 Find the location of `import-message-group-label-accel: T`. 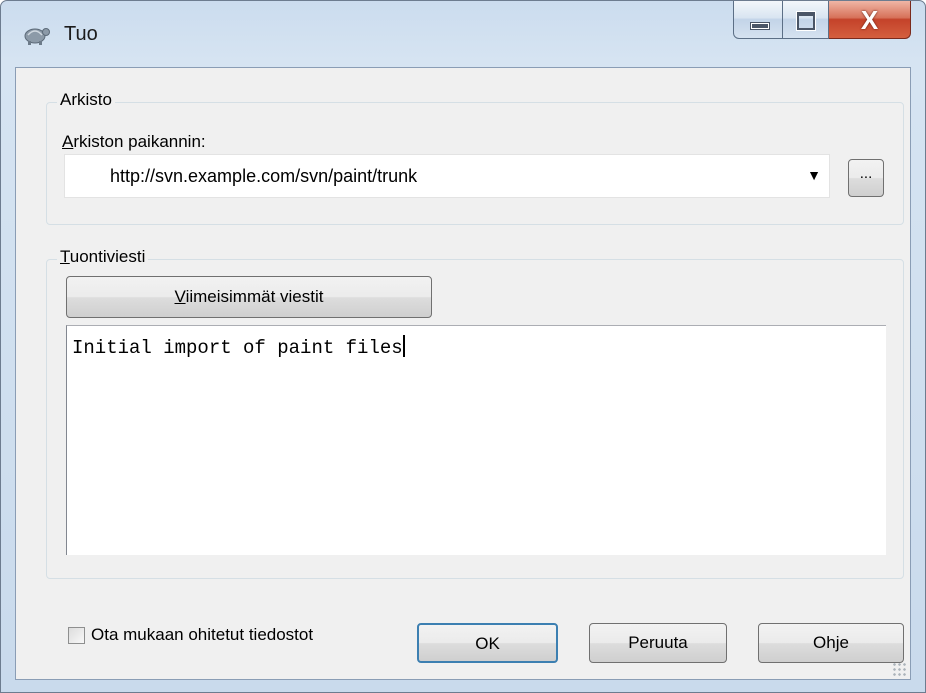

import-message-group-label-accel: T is located at coordinates (65, 256).